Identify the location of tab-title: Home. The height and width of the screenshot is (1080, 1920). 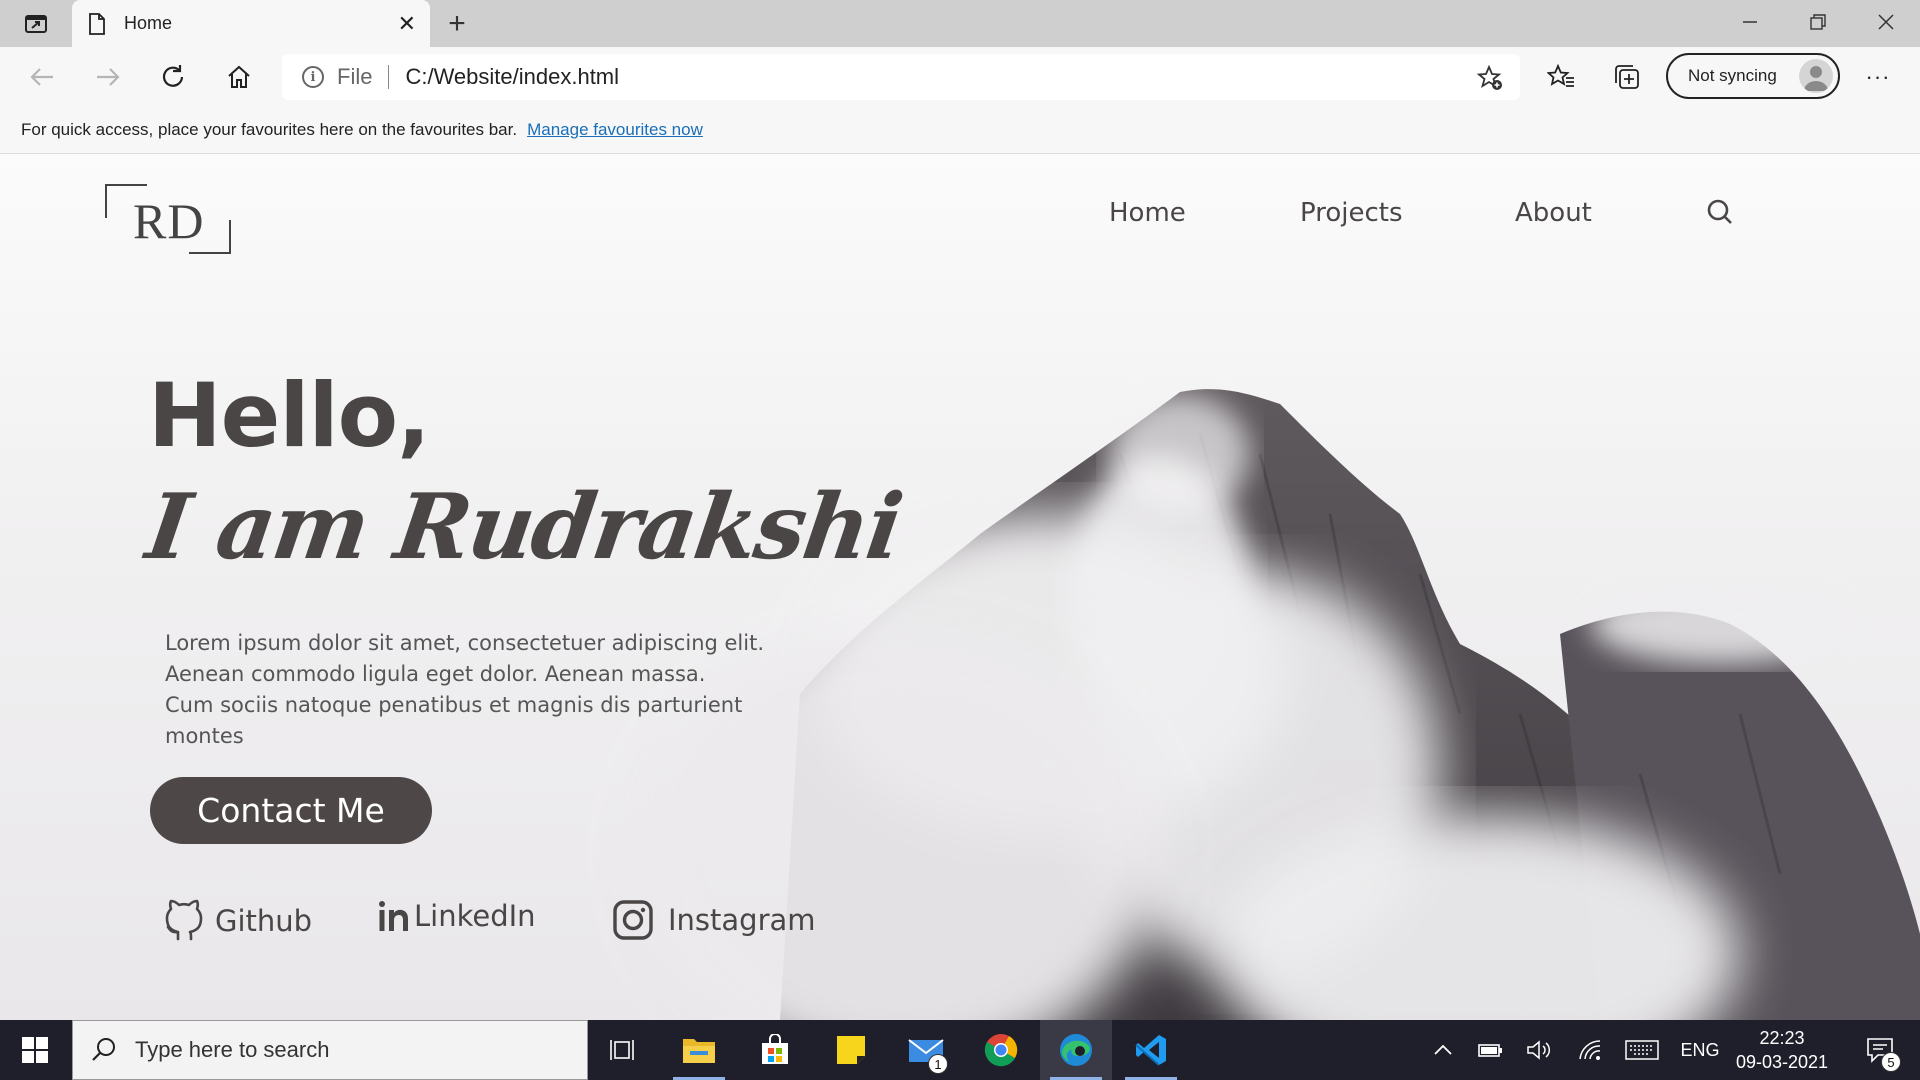
(148, 23).